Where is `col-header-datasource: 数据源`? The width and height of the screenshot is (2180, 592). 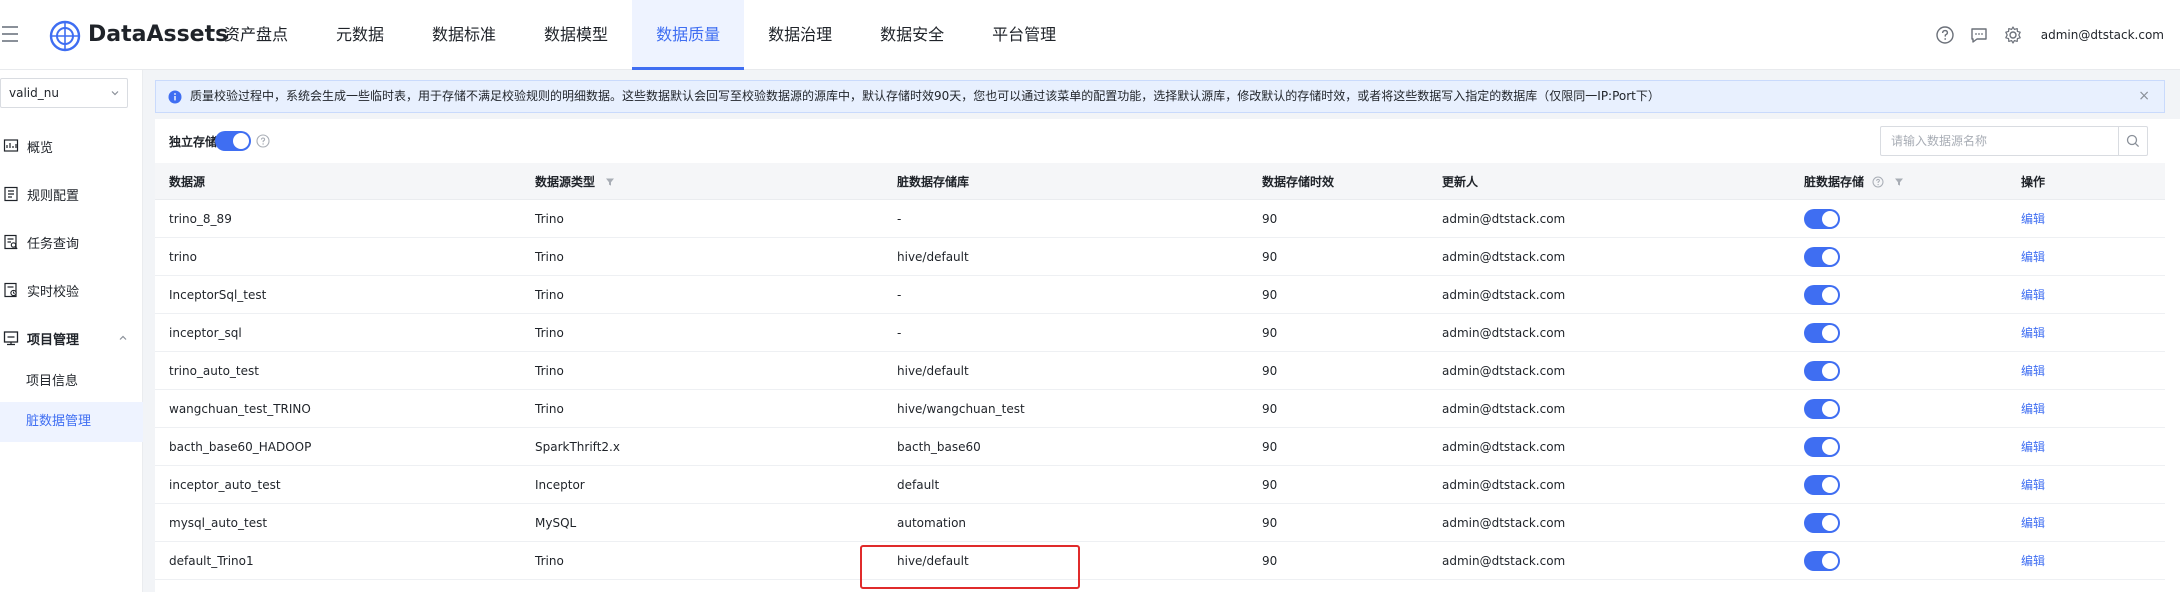 col-header-datasource: 数据源 is located at coordinates (338, 181).